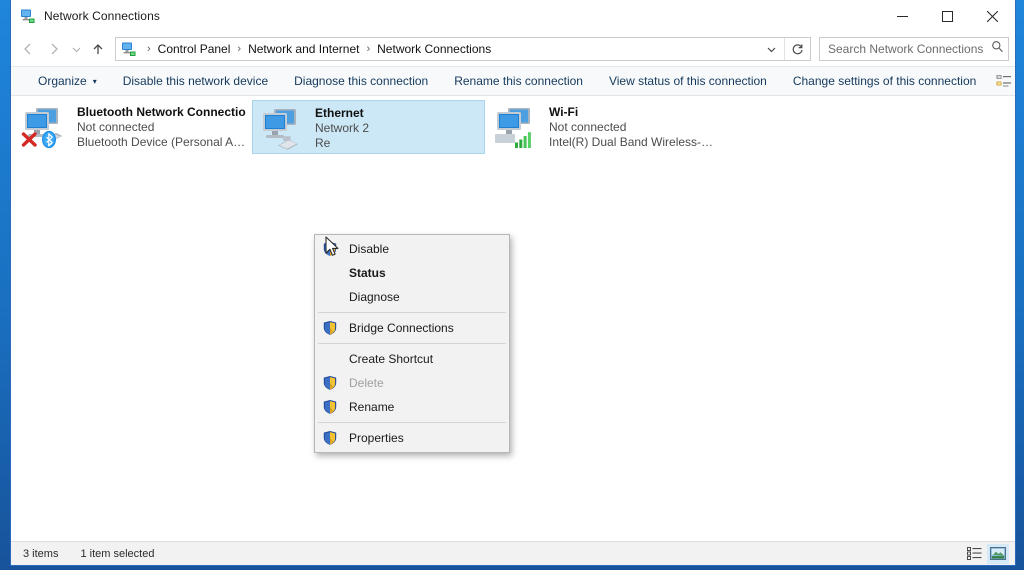  What do you see at coordinates (76, 49) in the screenshot?
I see `recent-locations-chevron-icon` at bounding box center [76, 49].